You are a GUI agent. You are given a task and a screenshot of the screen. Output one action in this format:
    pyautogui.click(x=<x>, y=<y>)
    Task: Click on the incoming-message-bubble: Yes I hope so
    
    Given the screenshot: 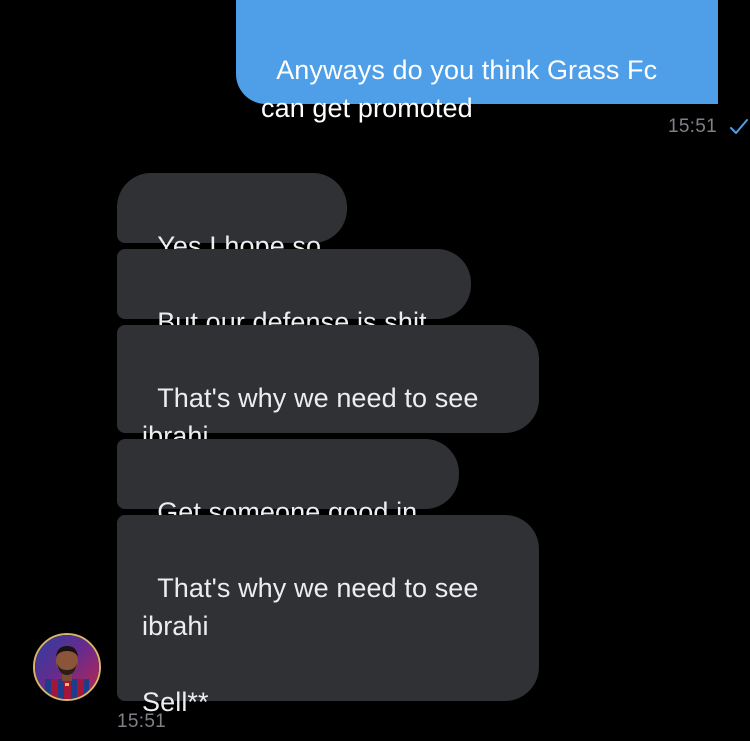 What is the action you would take?
    pyautogui.click(x=232, y=217)
    